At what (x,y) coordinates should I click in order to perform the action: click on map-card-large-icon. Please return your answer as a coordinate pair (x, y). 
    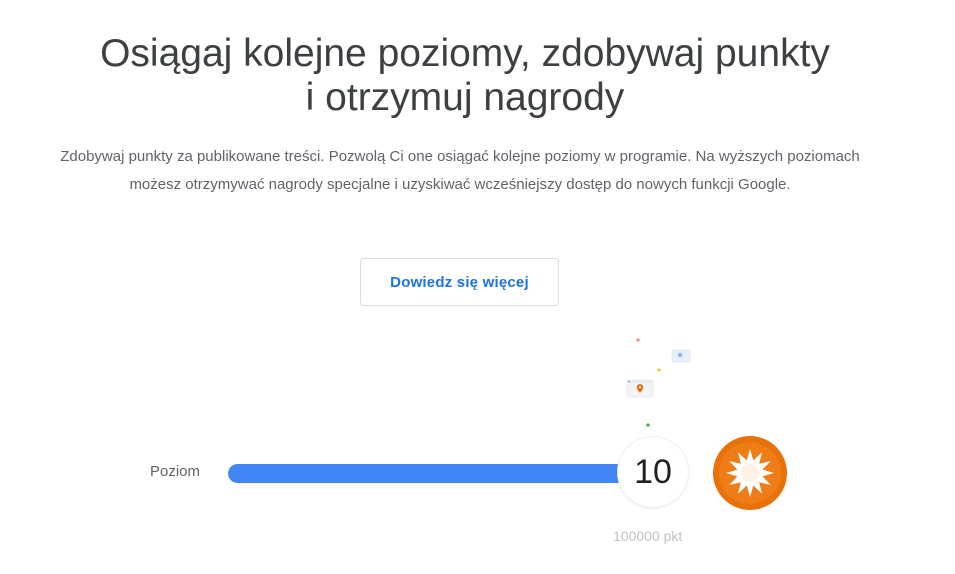
    Looking at the image, I should click on (640, 388).